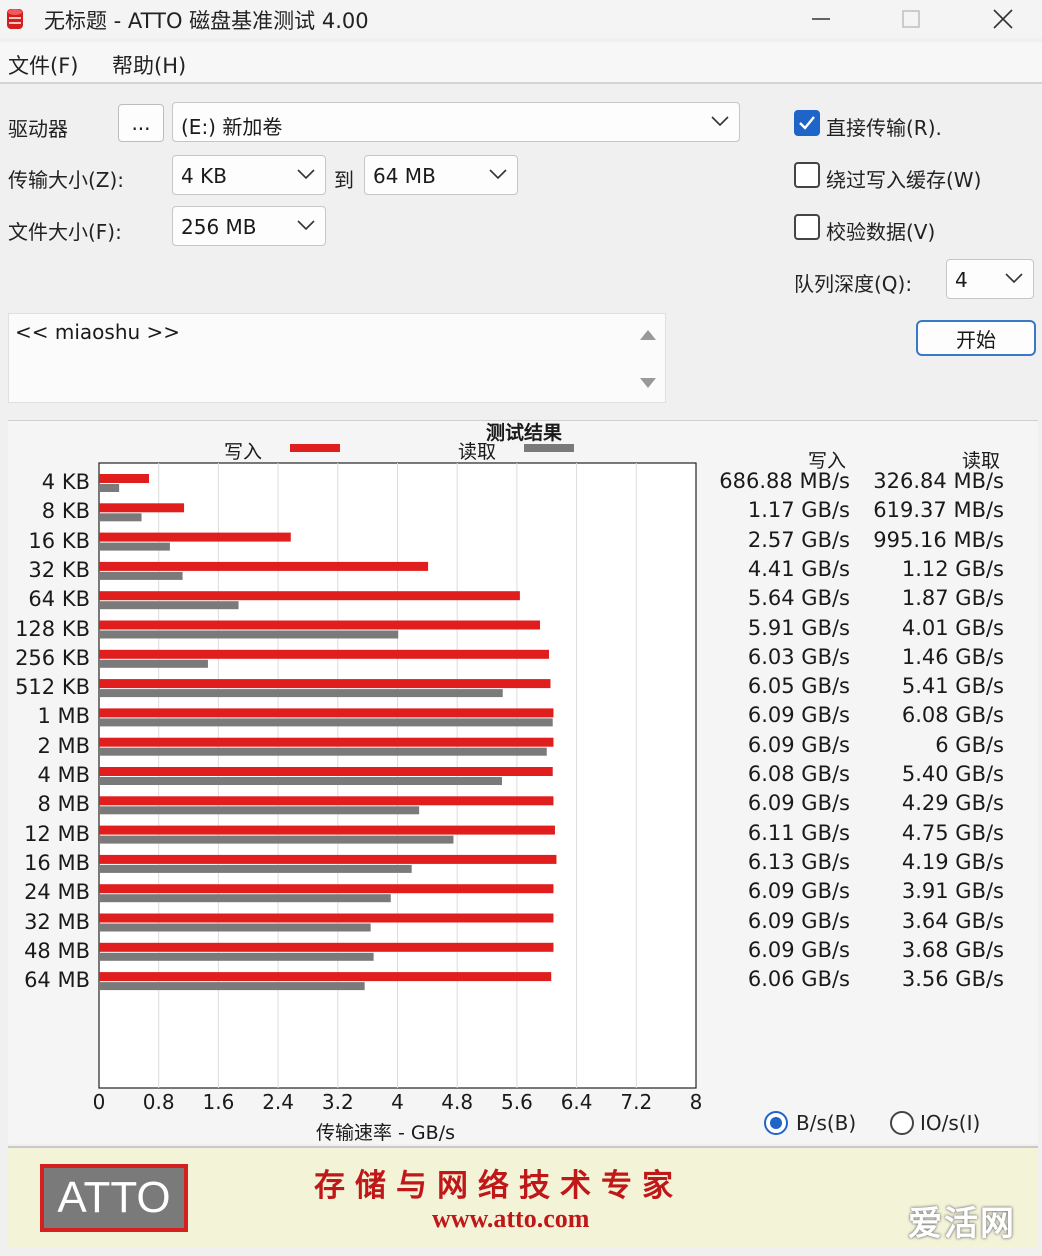 This screenshot has height=1256, width=1042. I want to click on y-tick-label: 64 MB, so click(57, 980).